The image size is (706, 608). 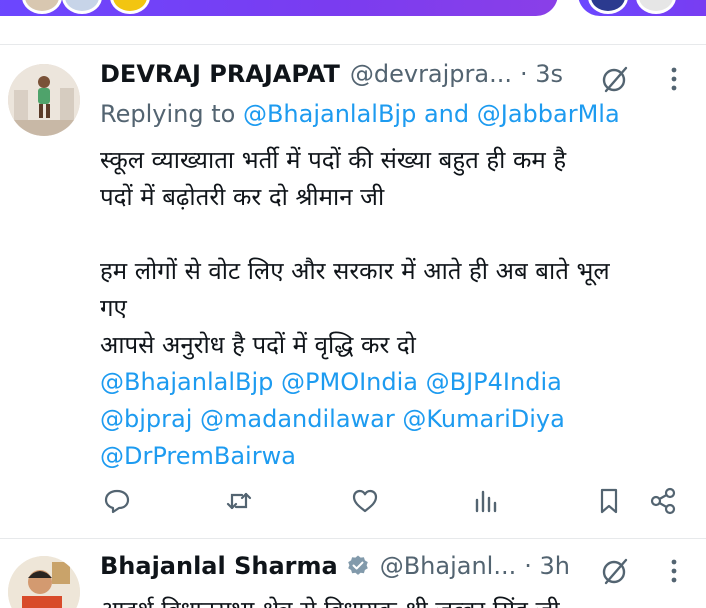 What do you see at coordinates (446, 114) in the screenshot?
I see `replying-and: and` at bounding box center [446, 114].